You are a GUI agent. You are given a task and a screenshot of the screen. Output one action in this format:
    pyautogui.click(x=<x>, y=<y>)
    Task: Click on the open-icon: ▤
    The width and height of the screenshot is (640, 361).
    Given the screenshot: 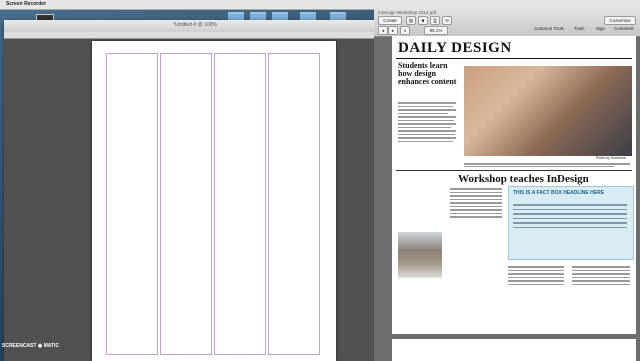 What is the action you would take?
    pyautogui.click(x=411, y=20)
    